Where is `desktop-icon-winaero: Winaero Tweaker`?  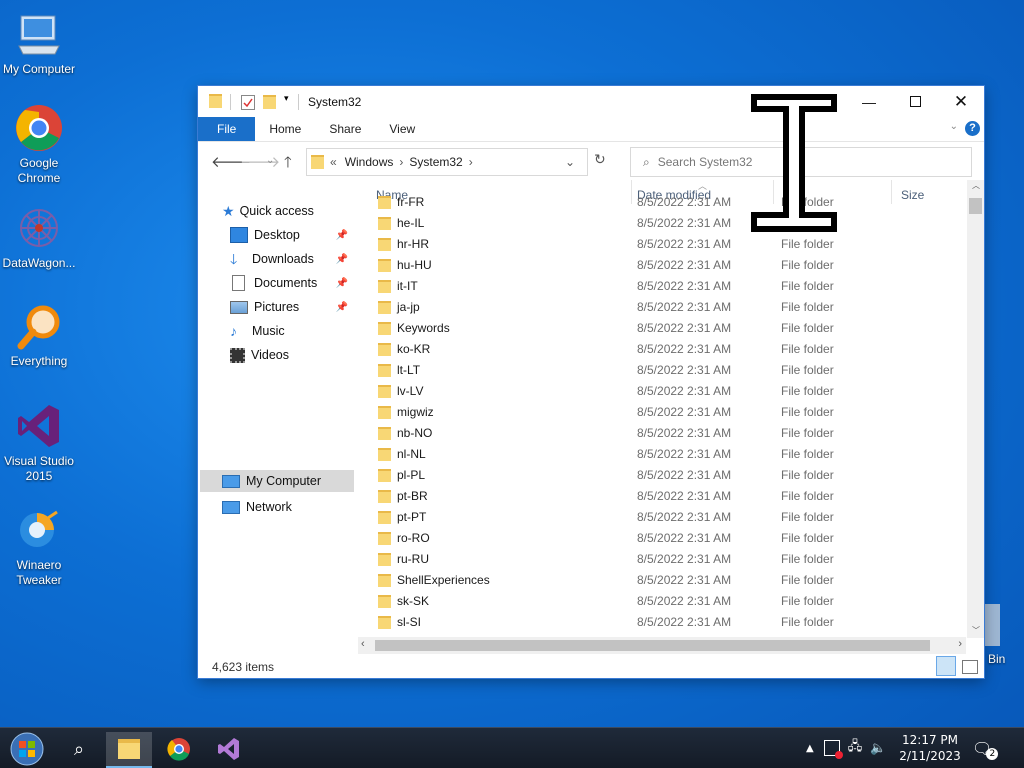 desktop-icon-winaero: Winaero Tweaker is located at coordinates (39, 547).